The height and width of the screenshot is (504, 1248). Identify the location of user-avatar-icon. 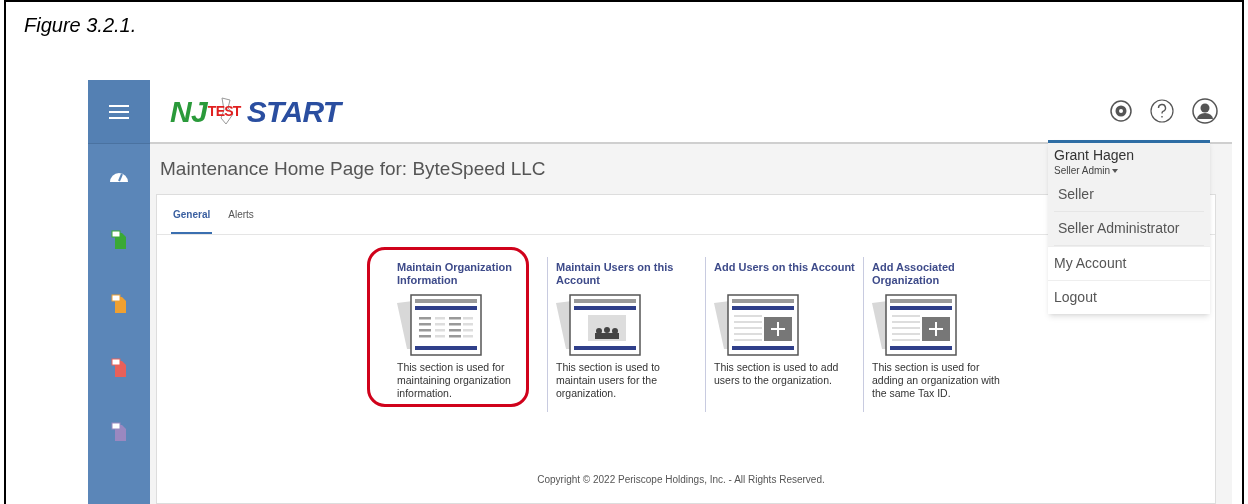
(1205, 111).